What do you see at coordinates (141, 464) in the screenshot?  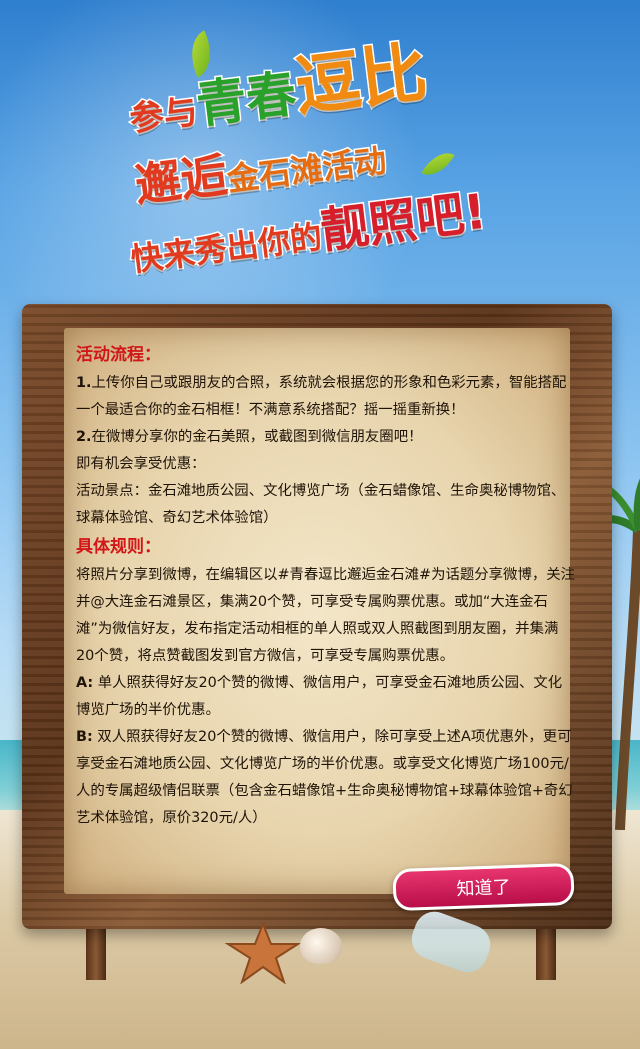 I see `discount-line: 即有机会享受优惠：` at bounding box center [141, 464].